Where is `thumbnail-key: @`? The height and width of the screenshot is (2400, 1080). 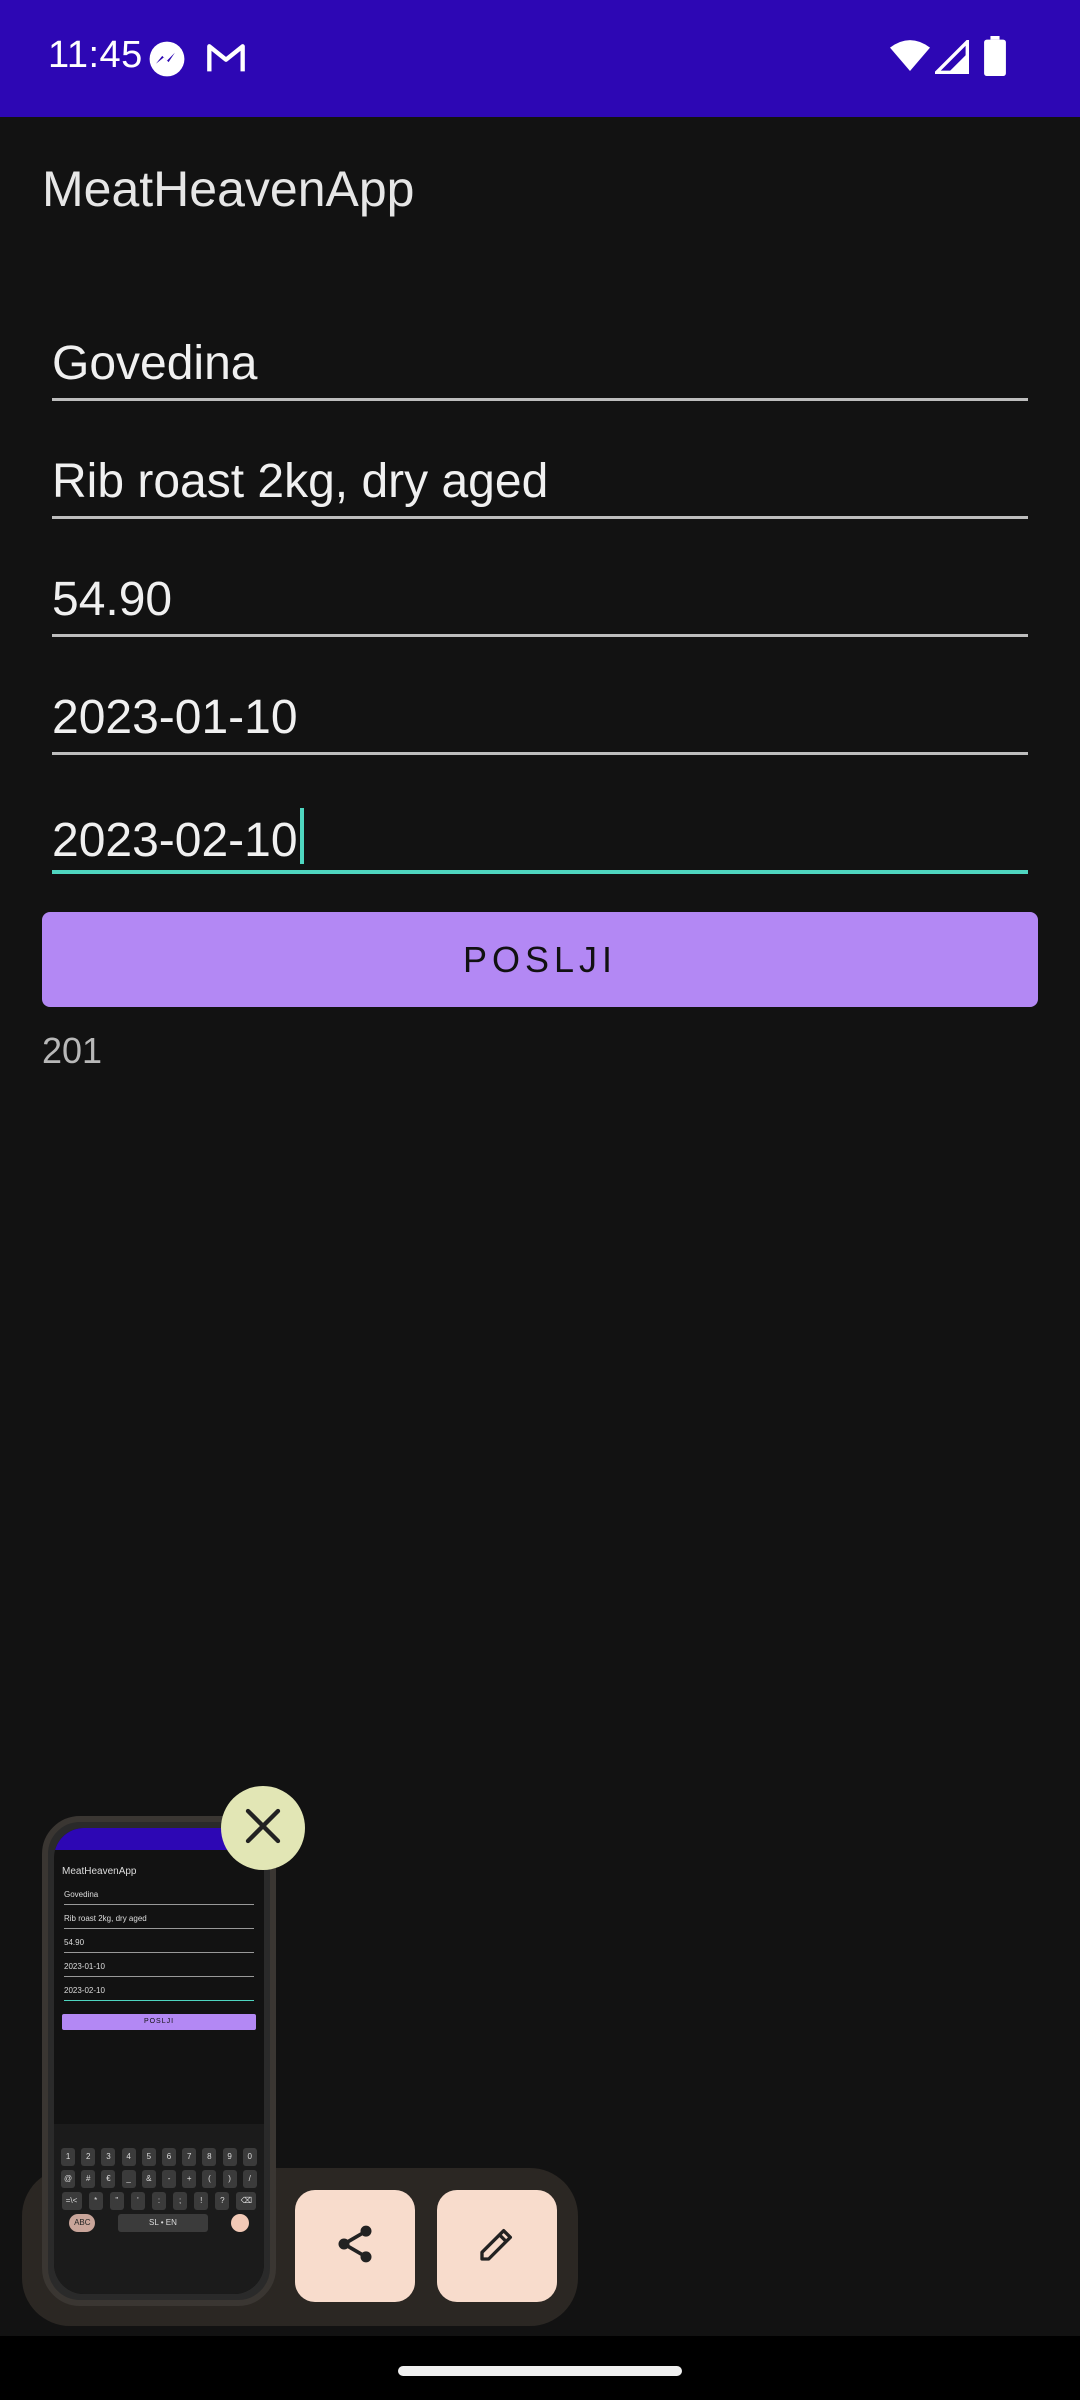 thumbnail-key: @ is located at coordinates (68, 2179).